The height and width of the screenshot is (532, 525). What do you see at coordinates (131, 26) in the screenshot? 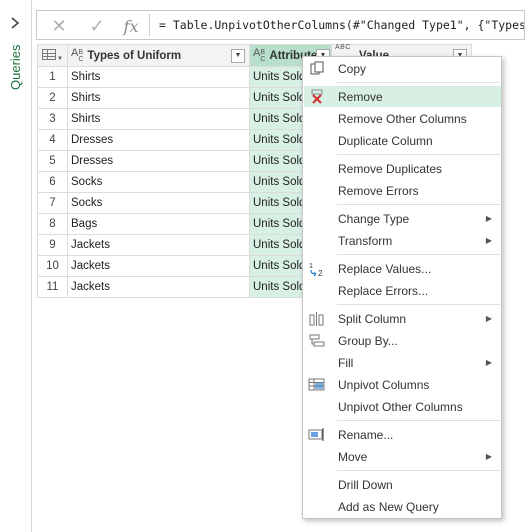
I see `insert-function-button: fx` at bounding box center [131, 26].